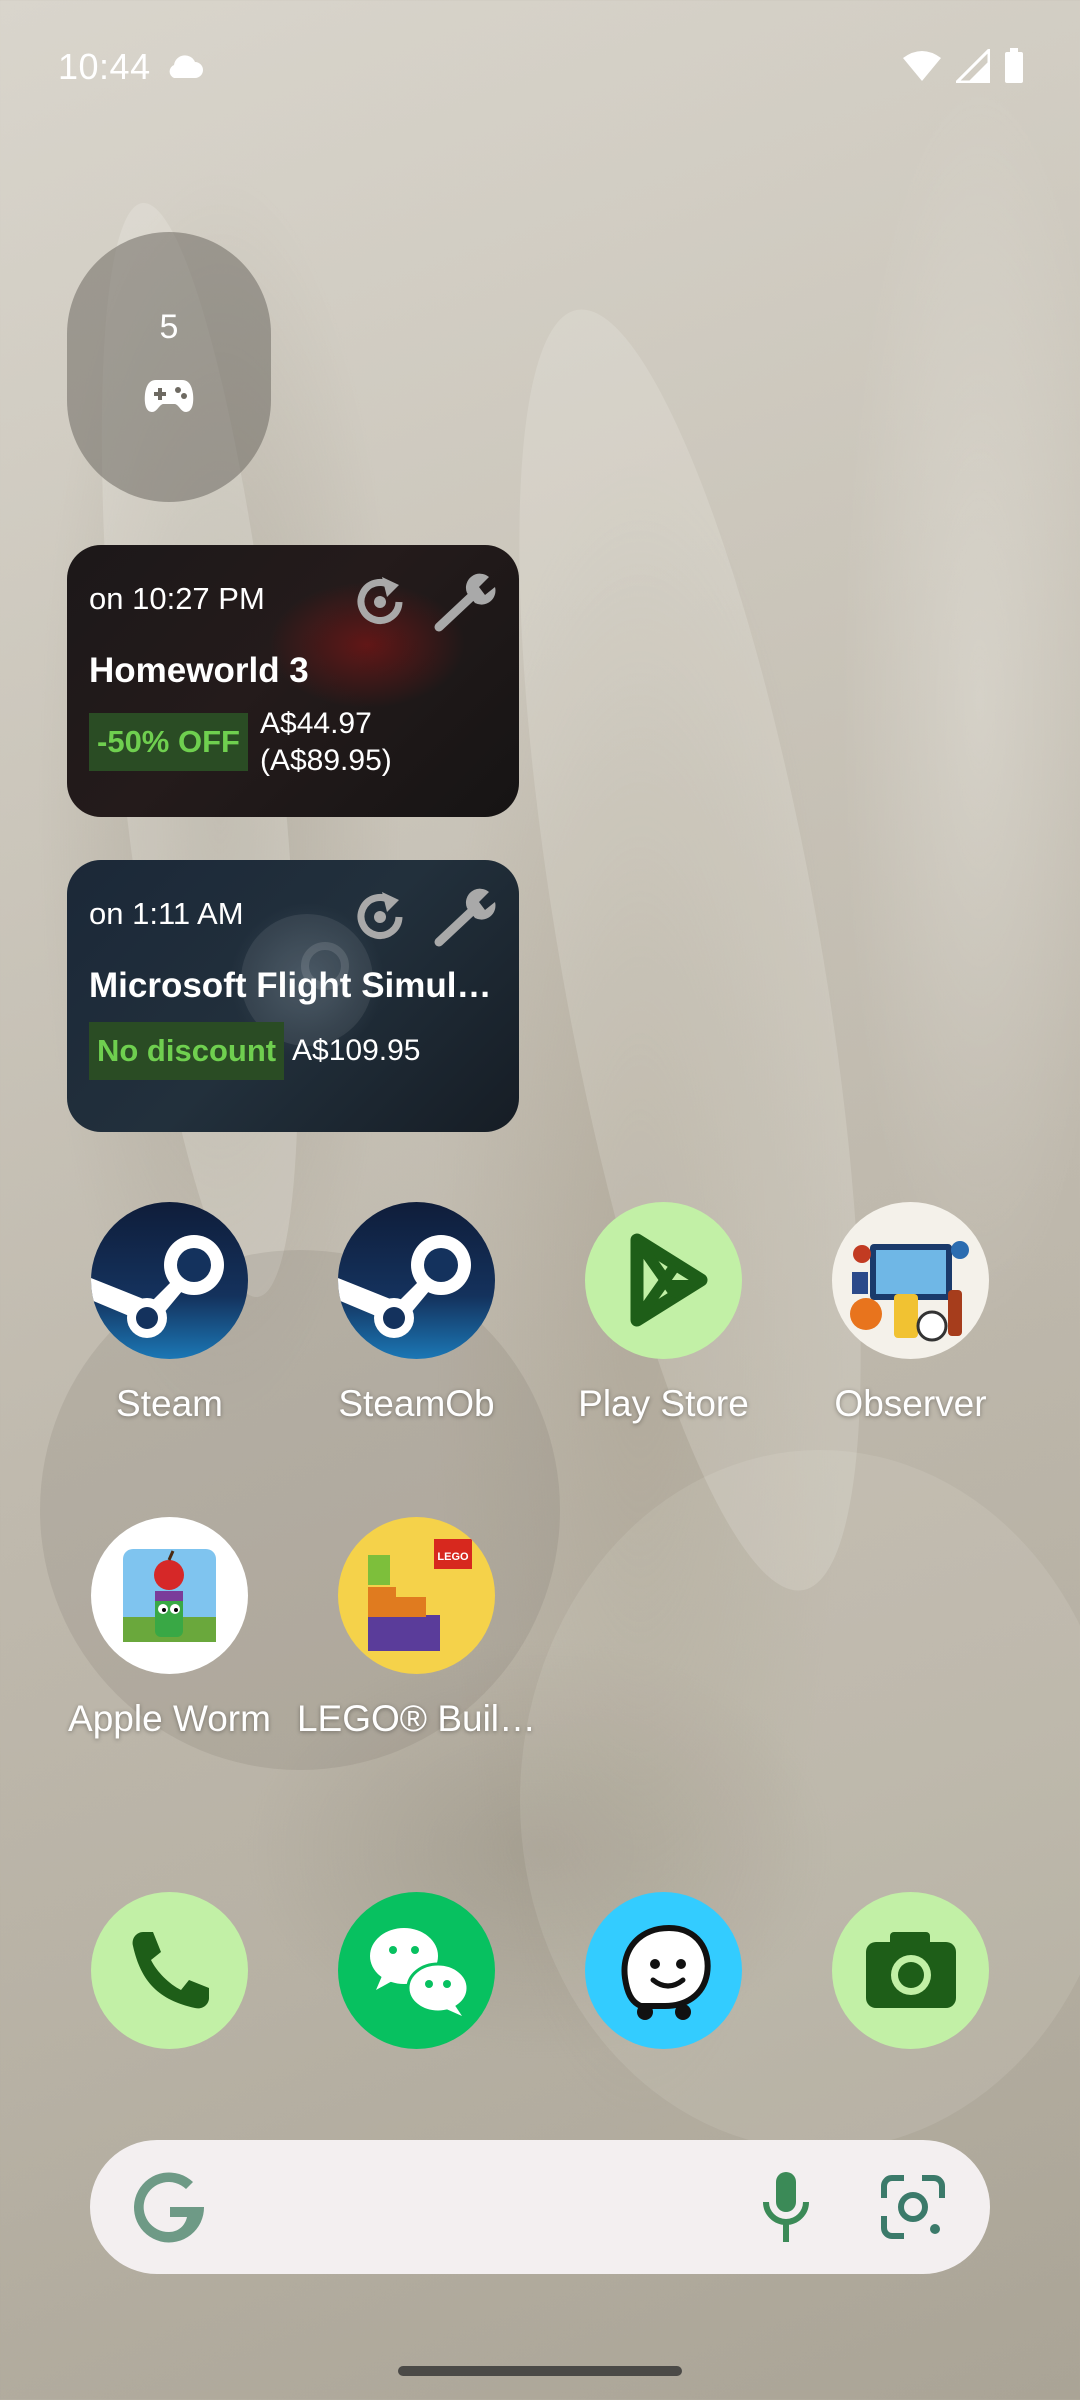  What do you see at coordinates (1014, 65) in the screenshot?
I see `battery-icon` at bounding box center [1014, 65].